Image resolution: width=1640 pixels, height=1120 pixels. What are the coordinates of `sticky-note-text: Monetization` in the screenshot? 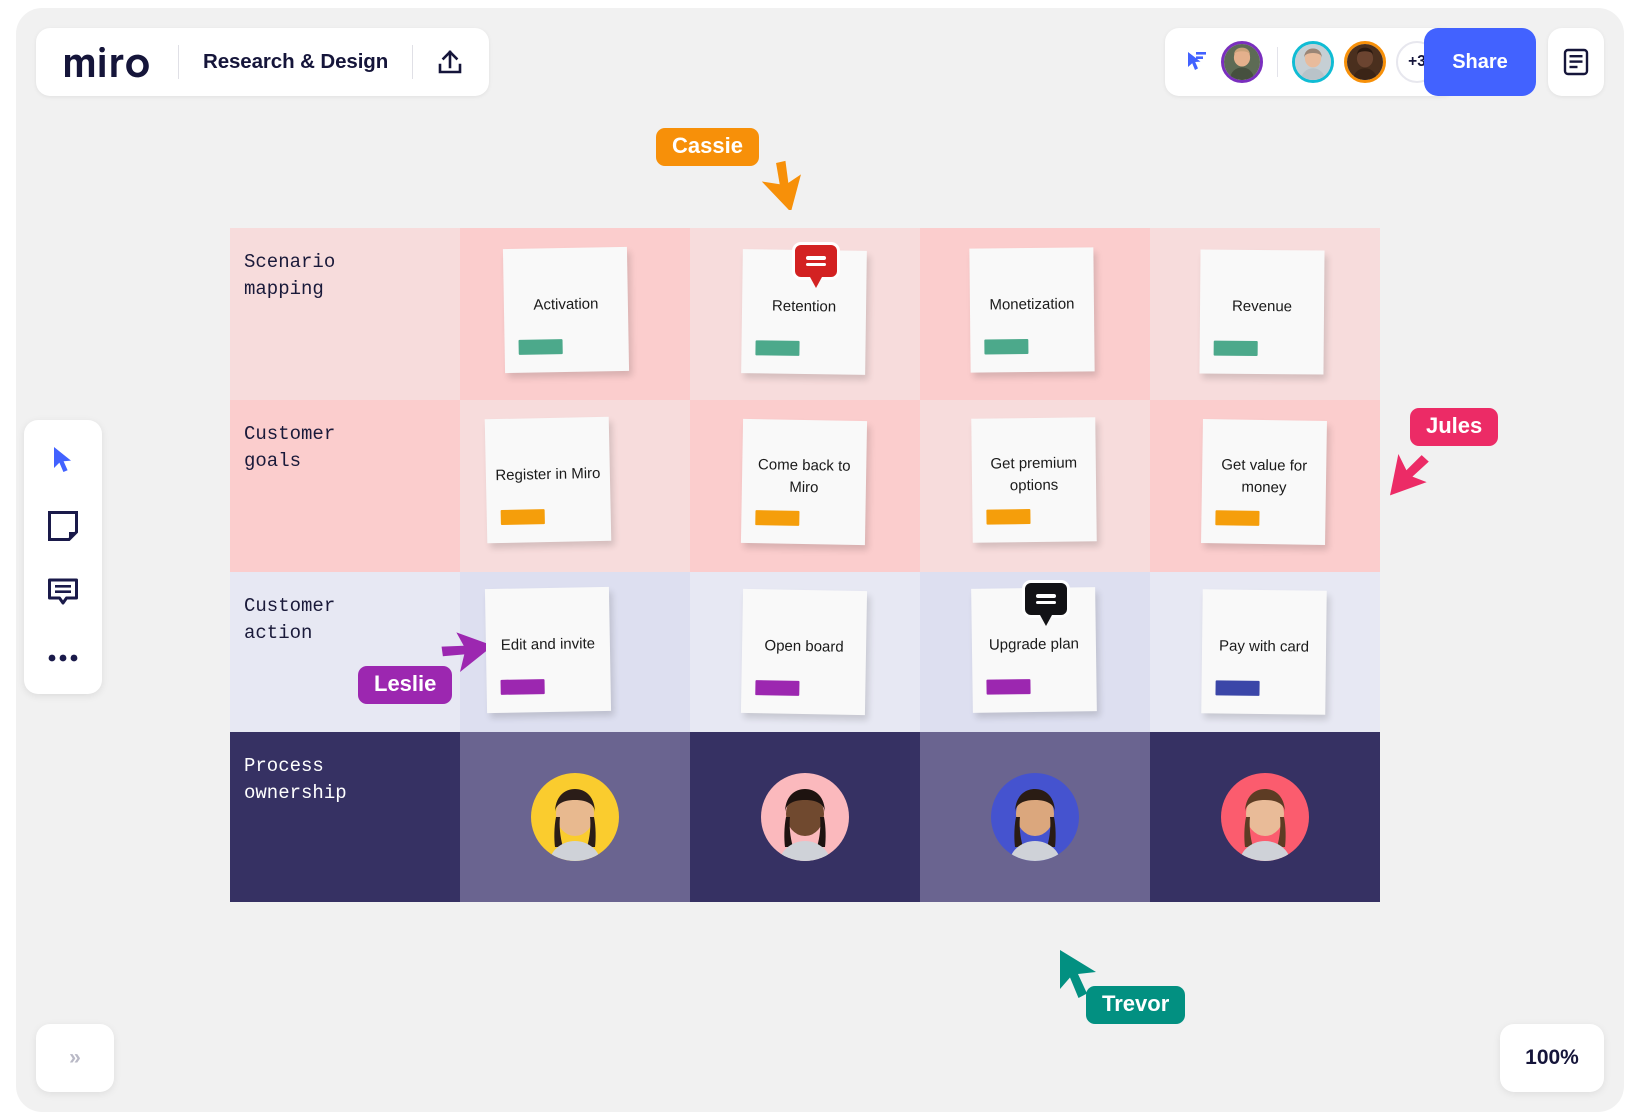 It's located at (1032, 304).